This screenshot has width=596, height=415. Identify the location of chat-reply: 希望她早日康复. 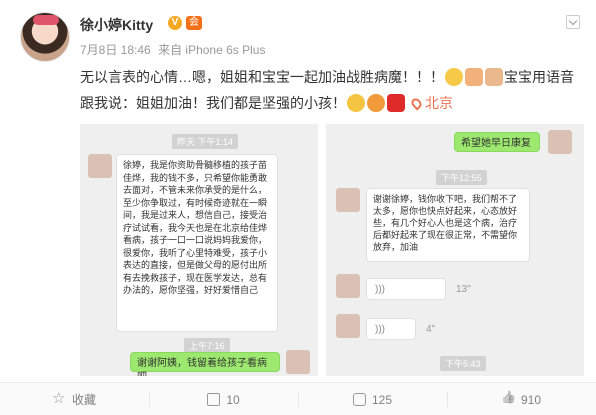
(497, 142).